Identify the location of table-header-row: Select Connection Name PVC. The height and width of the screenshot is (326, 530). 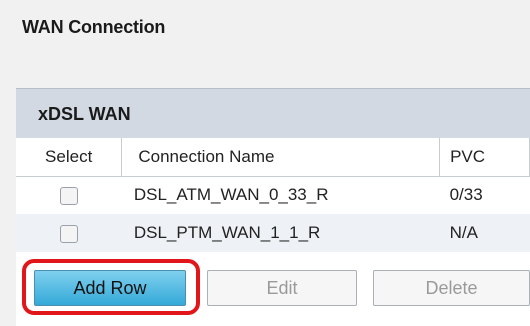
(273, 157).